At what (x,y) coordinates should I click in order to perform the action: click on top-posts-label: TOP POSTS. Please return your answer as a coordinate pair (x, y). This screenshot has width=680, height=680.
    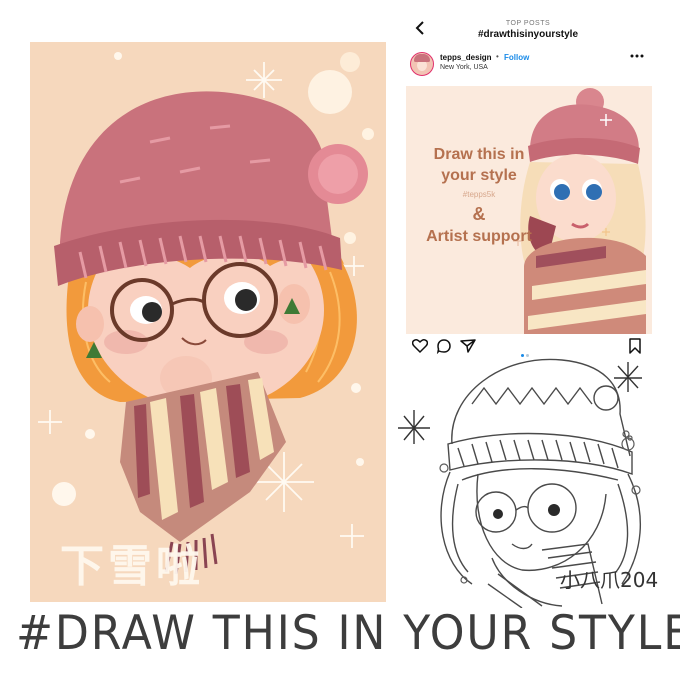
    Looking at the image, I should click on (528, 23).